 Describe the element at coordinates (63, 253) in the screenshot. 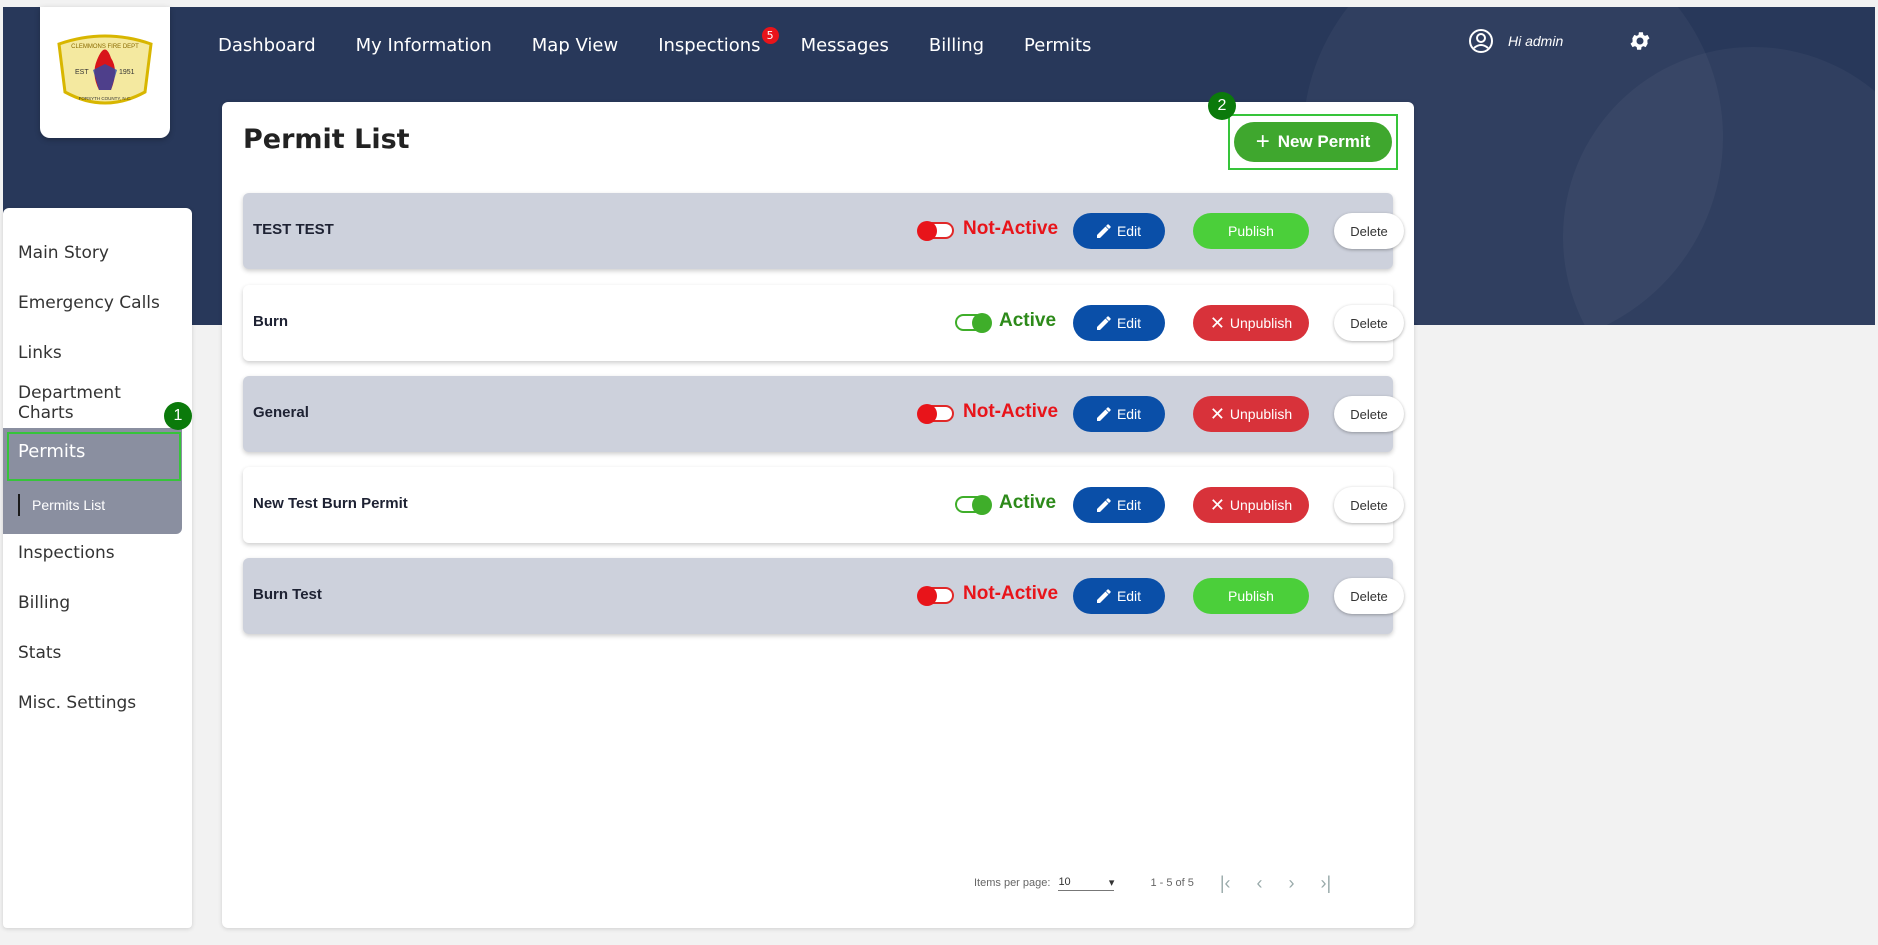

I see `sidebar-item-main-story: Main Story` at that location.